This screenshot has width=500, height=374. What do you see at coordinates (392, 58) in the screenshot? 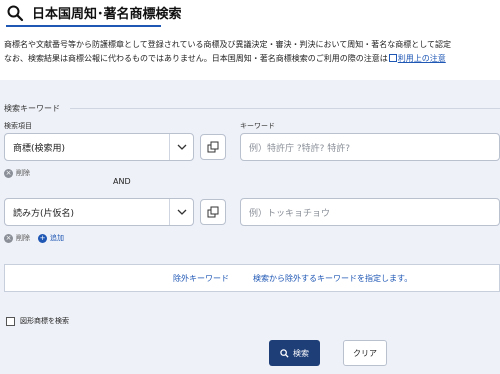
I see `external-link-icon` at bounding box center [392, 58].